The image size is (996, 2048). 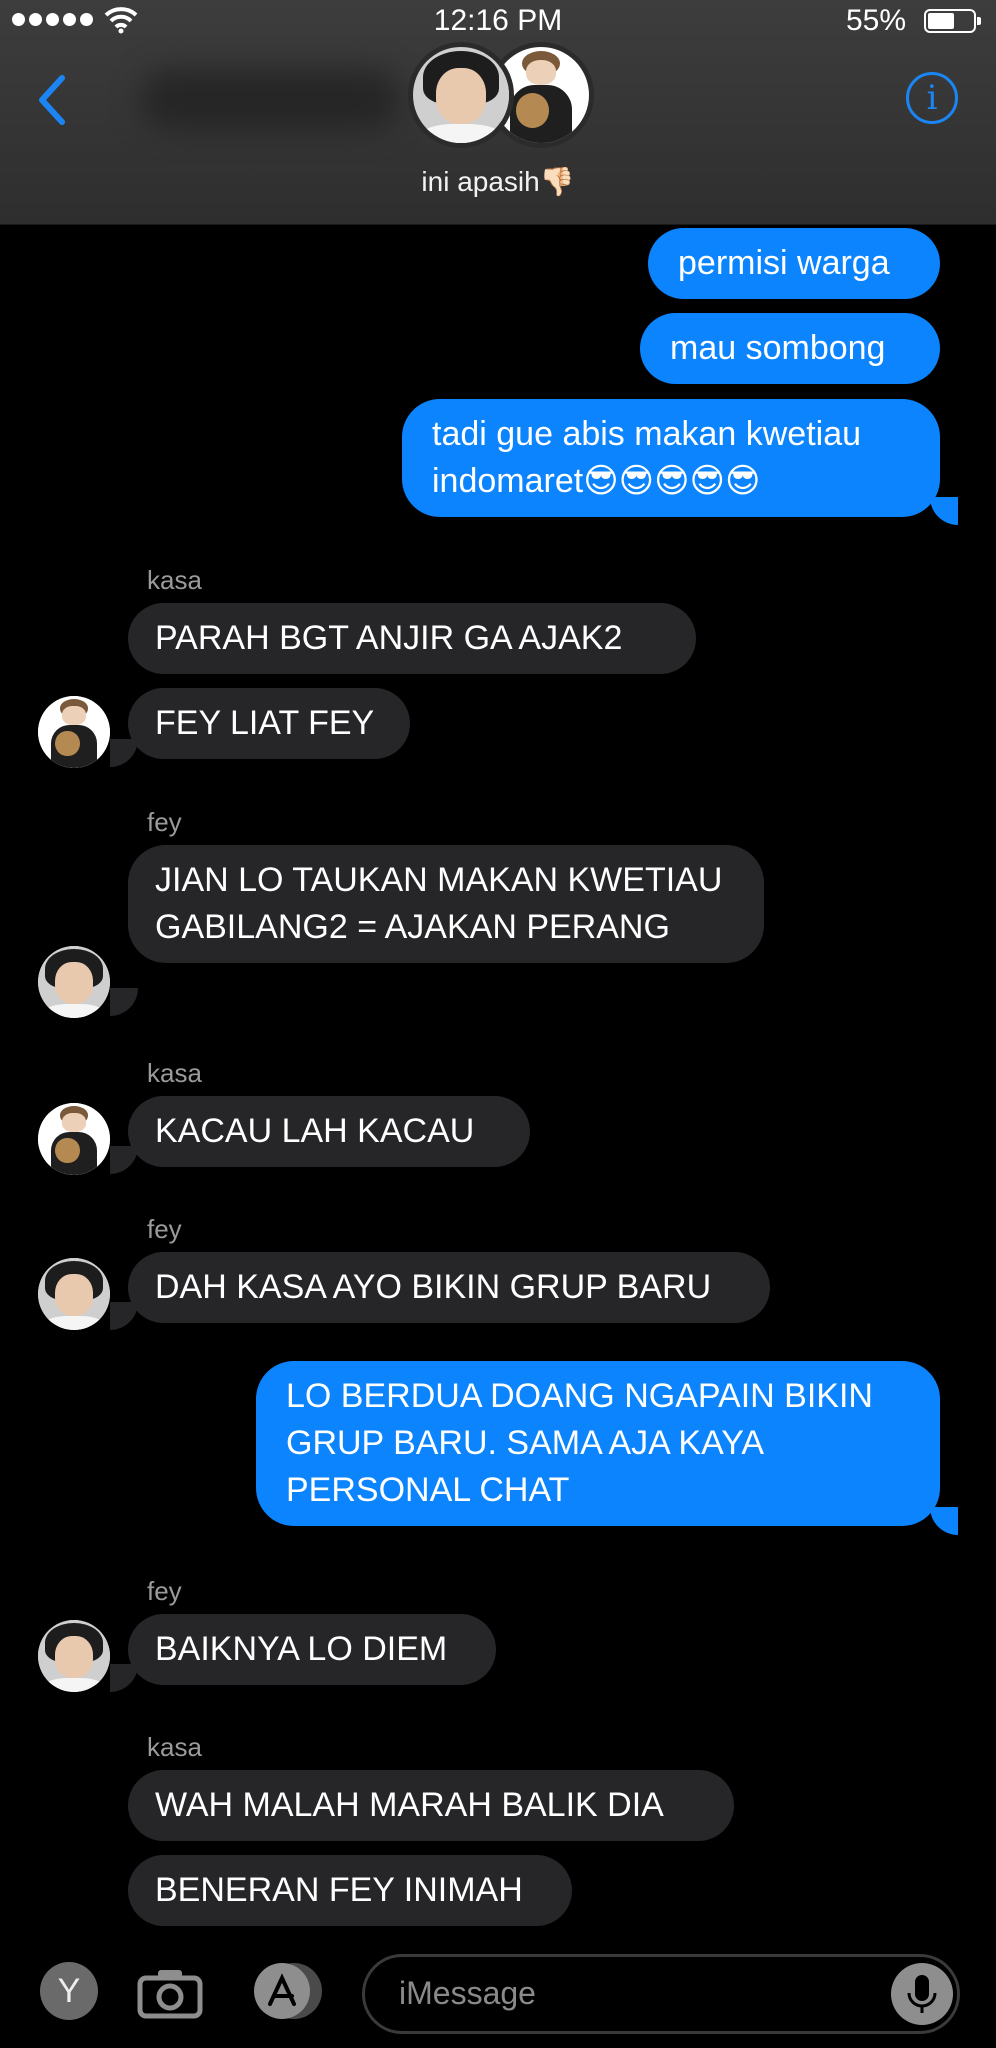 I want to click on message-bubble-received: PARAH BGT ANJIR GA AJAK2, so click(x=412, y=638).